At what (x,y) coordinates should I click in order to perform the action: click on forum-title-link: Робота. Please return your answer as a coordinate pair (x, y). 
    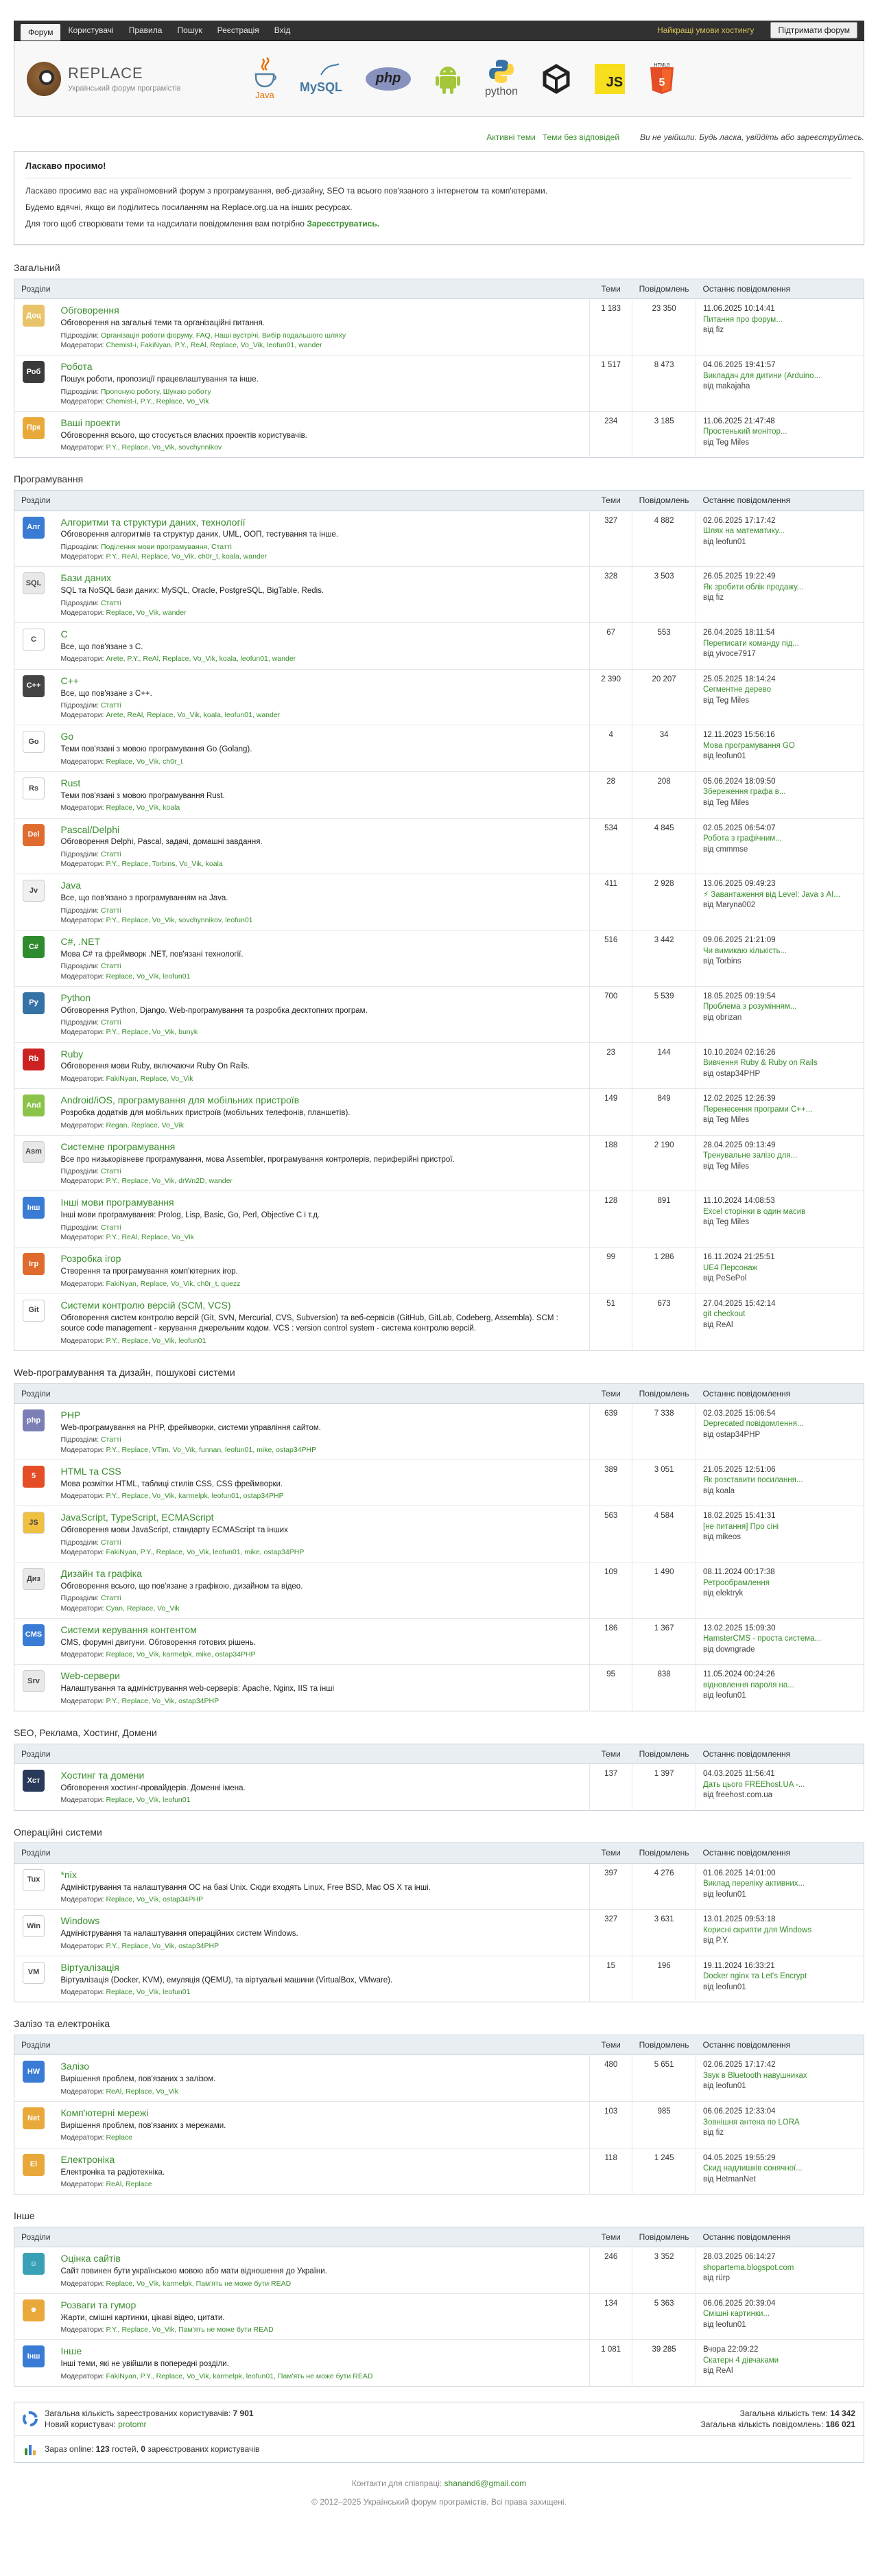
    Looking at the image, I should click on (322, 366).